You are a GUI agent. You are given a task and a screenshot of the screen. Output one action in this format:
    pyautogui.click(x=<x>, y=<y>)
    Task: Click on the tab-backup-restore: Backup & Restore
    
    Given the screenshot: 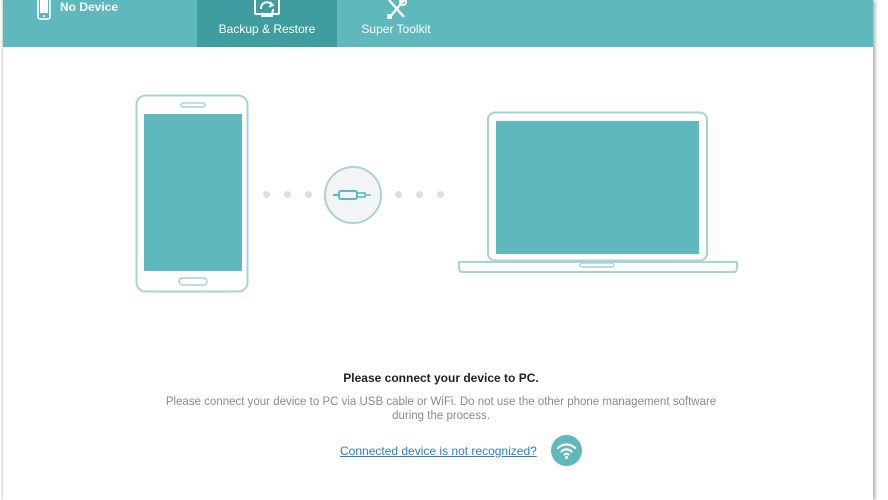 What is the action you would take?
    pyautogui.click(x=267, y=23)
    